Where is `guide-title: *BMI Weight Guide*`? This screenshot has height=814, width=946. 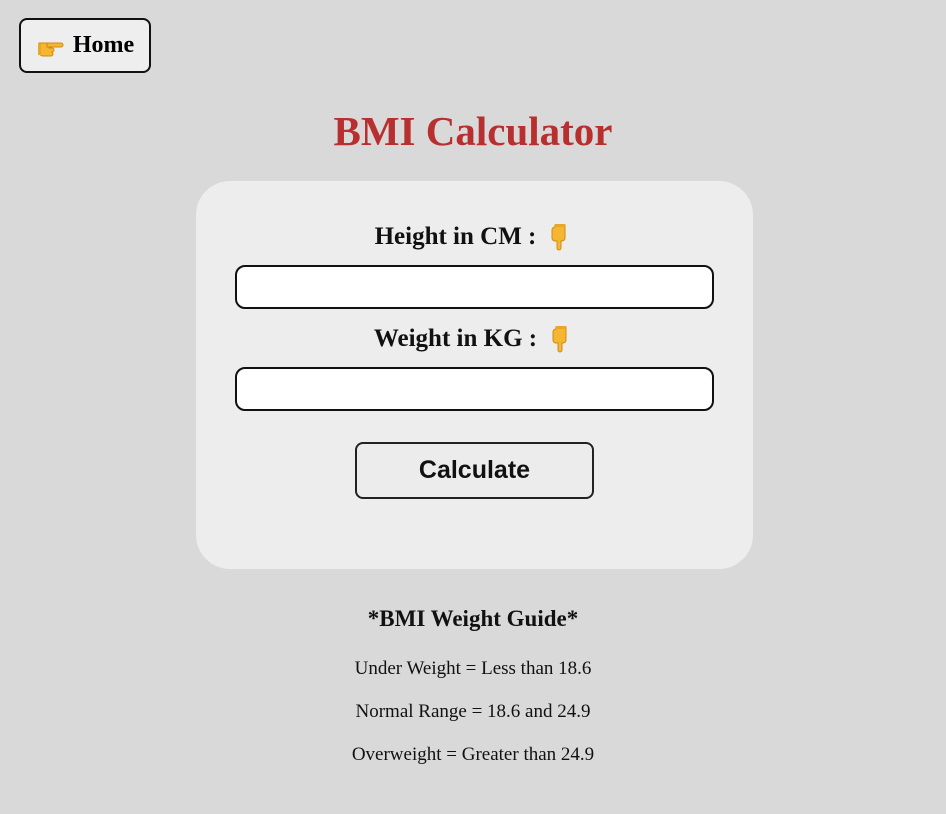
guide-title: *BMI Weight Guide* is located at coordinates (473, 618).